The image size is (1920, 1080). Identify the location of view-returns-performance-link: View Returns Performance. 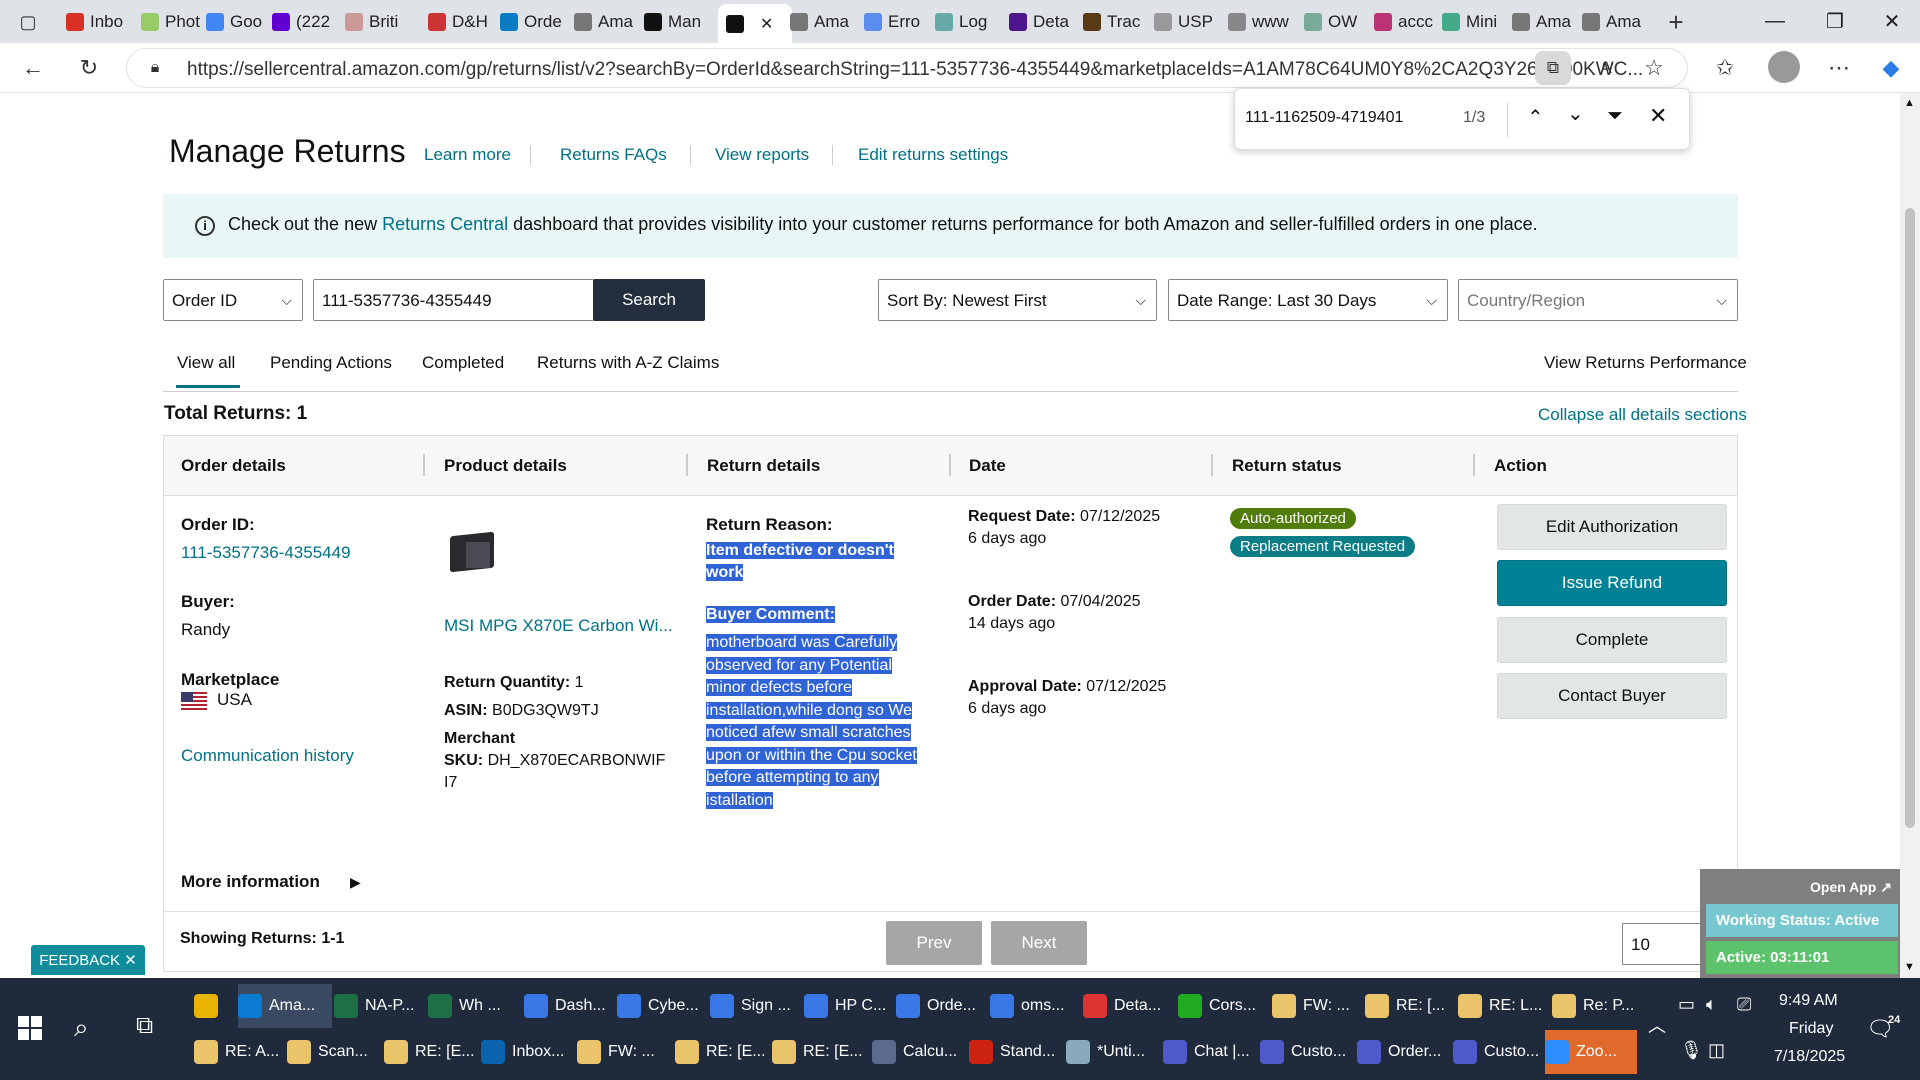
(1645, 363).